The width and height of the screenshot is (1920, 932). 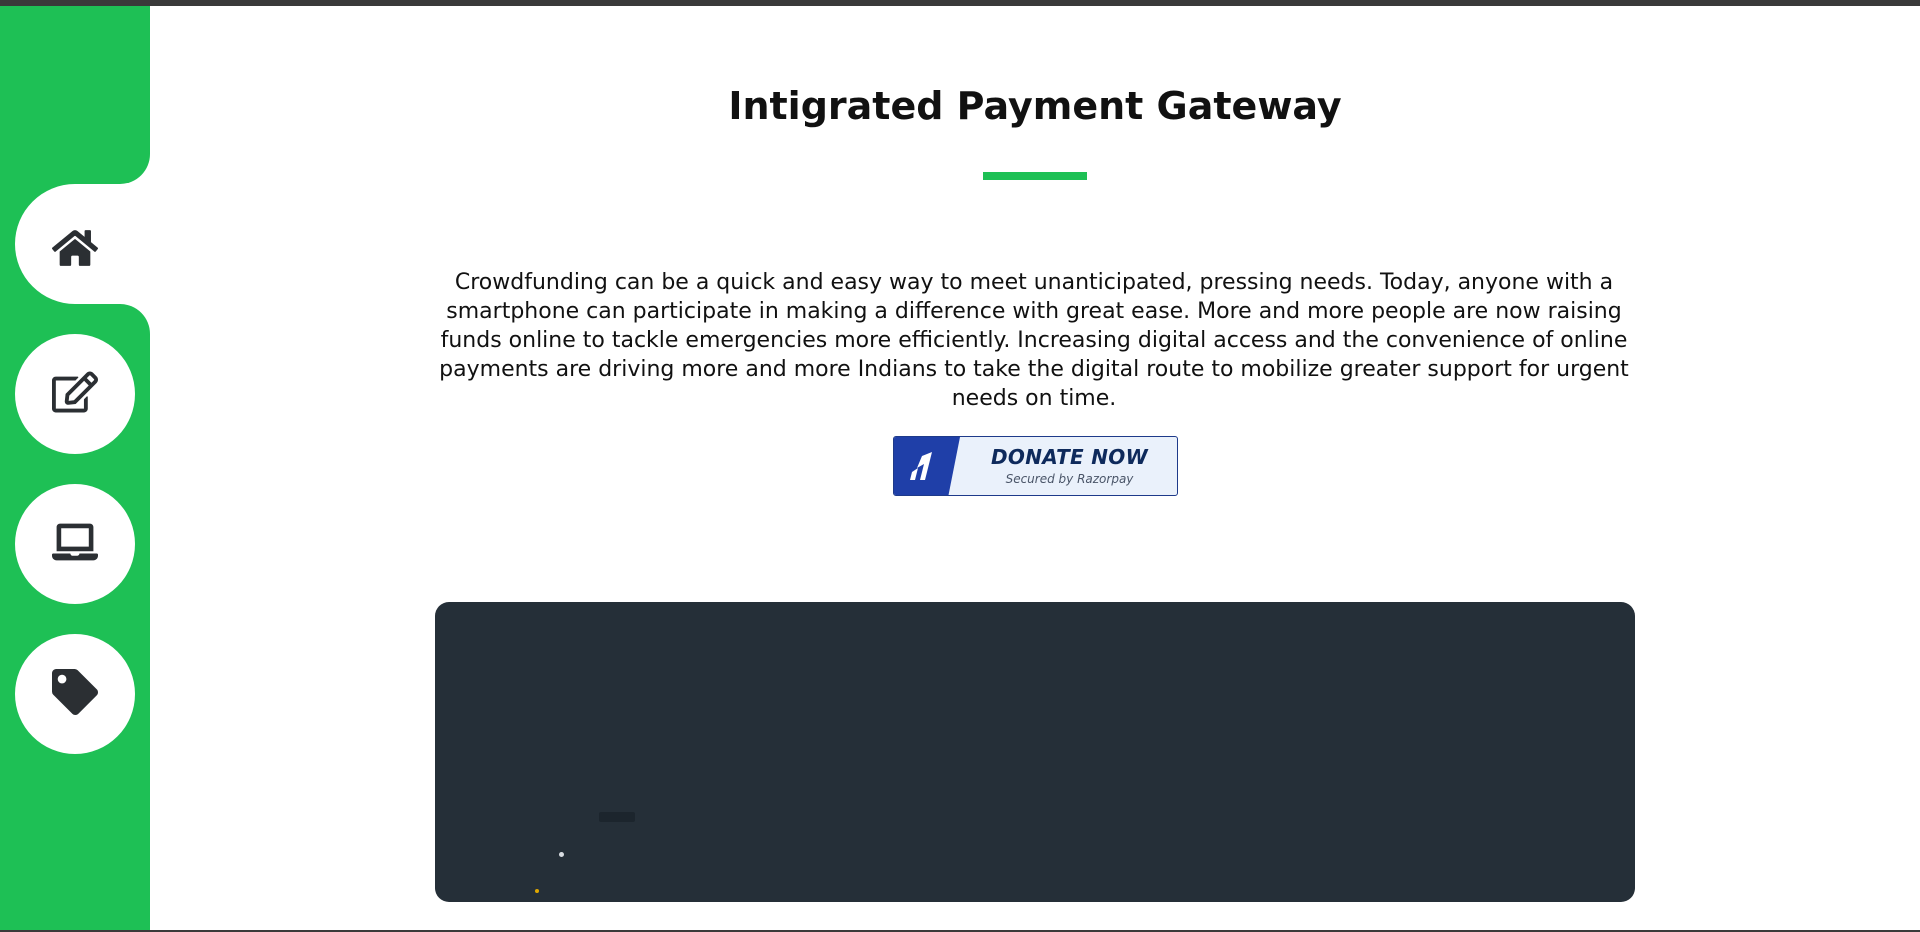 What do you see at coordinates (537, 891) in the screenshot?
I see `panel-dot-yellow` at bounding box center [537, 891].